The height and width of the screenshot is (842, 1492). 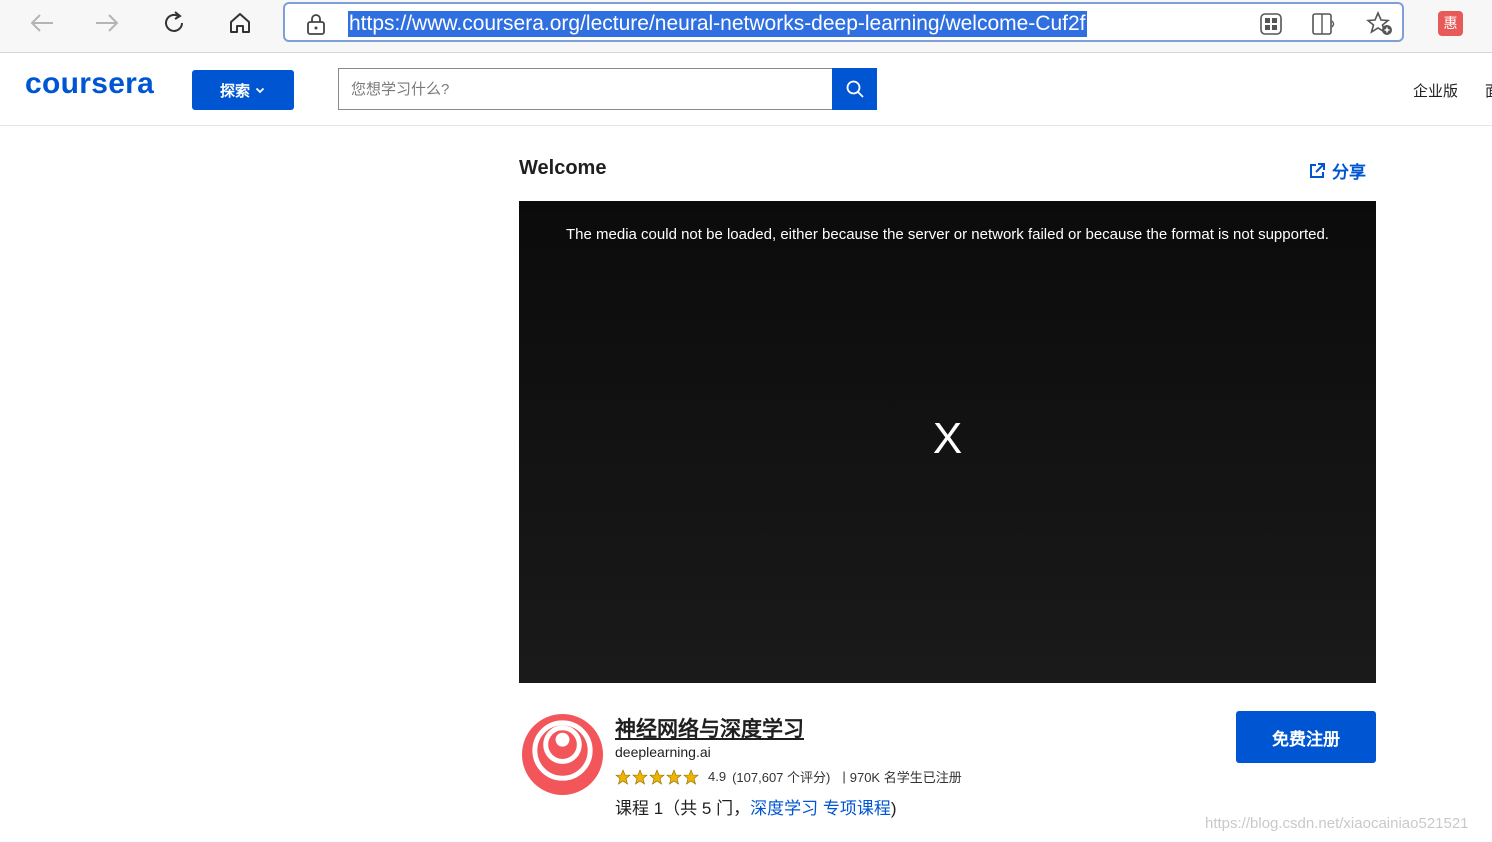 I want to click on arrow-right-icon, so click(x=107, y=23).